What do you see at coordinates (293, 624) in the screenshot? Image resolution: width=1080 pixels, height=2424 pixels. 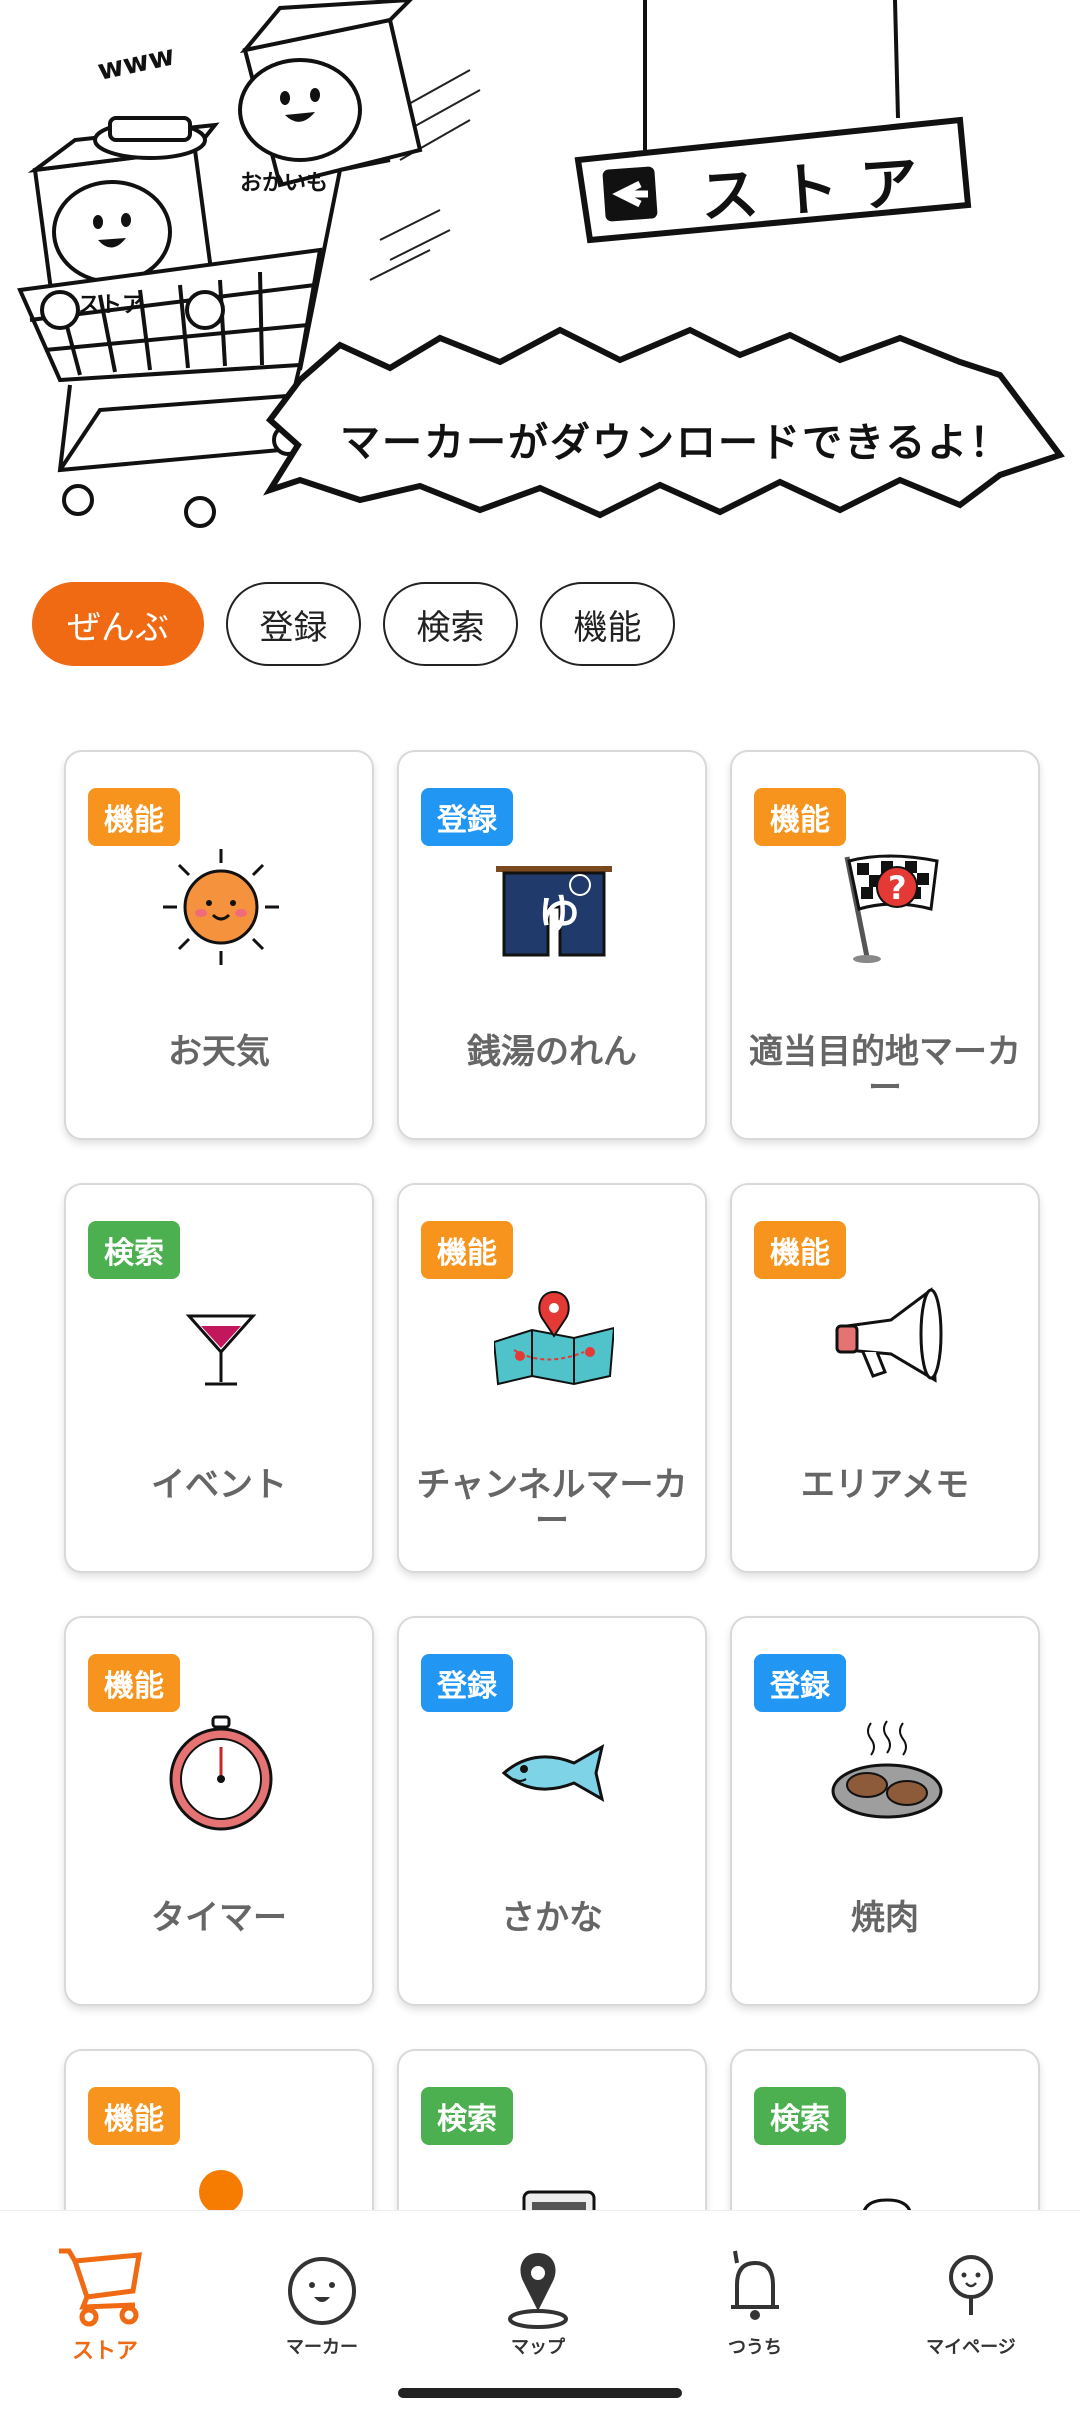 I see `filter-chip-register: 登録` at bounding box center [293, 624].